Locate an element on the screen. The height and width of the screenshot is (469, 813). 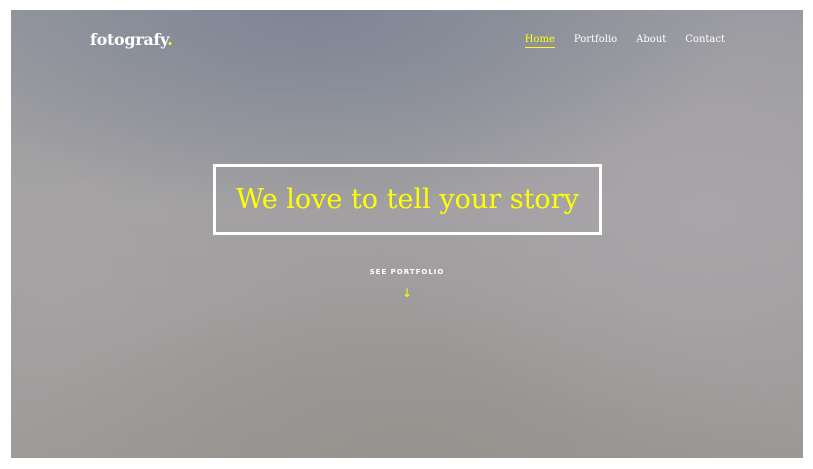
nav-item-home: Home is located at coordinates (539, 41).